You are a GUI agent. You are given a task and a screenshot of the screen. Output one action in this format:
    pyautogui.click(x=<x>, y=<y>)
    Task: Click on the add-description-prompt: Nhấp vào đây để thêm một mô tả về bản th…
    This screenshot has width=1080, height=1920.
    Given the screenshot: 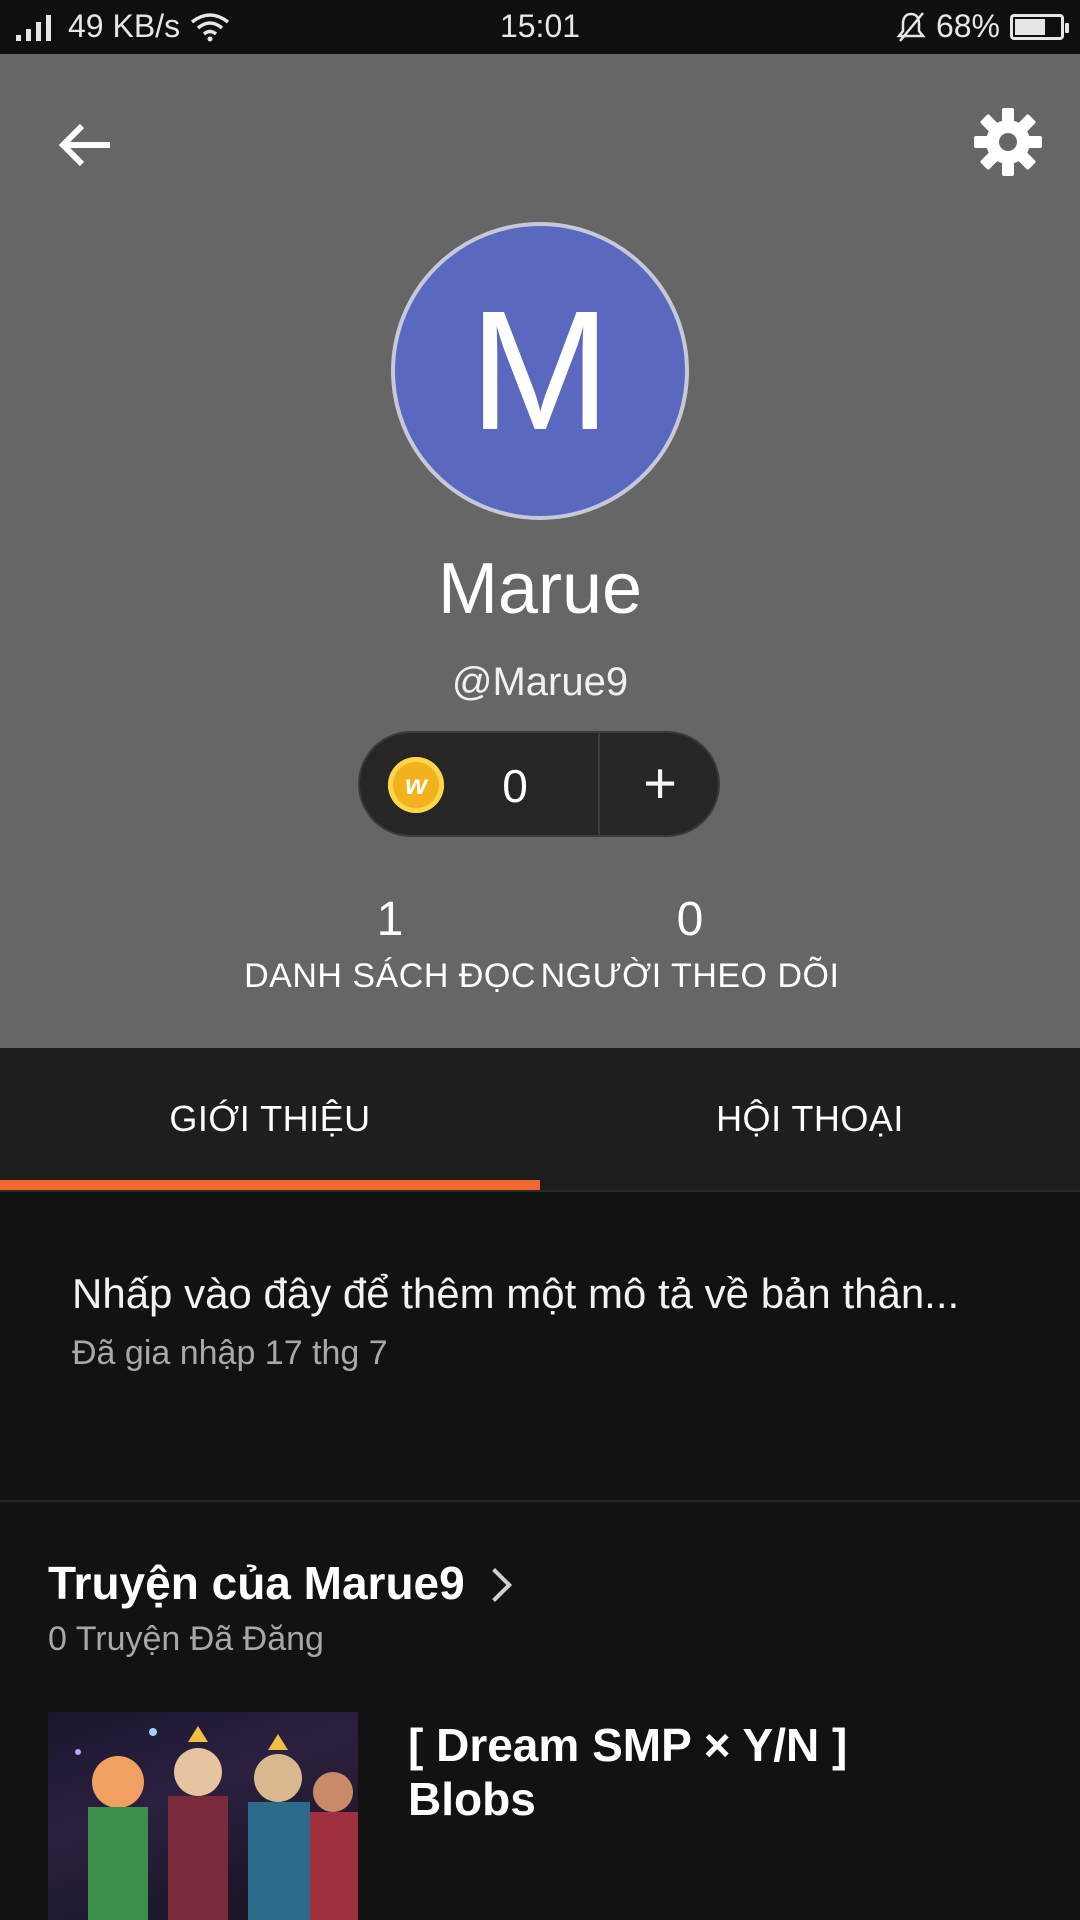 What is the action you would take?
    pyautogui.click(x=515, y=1294)
    